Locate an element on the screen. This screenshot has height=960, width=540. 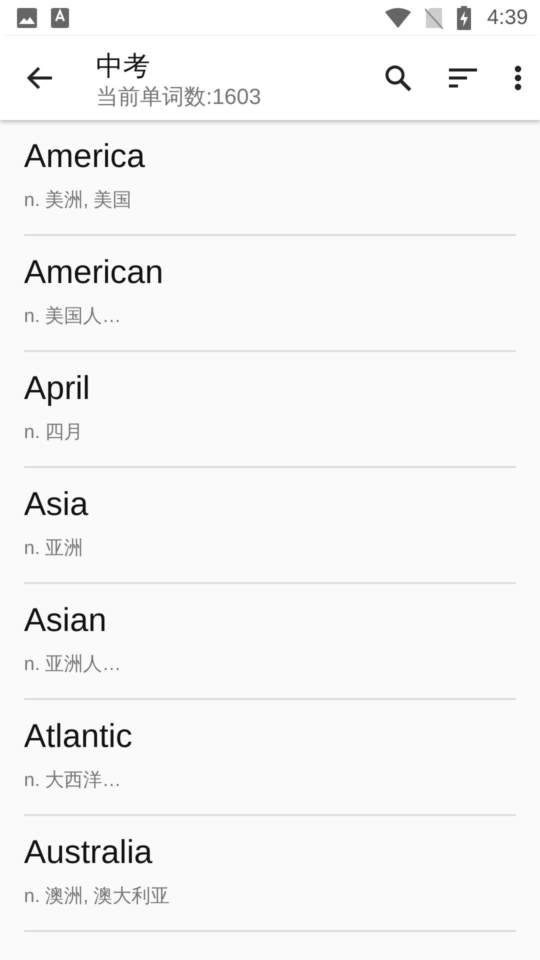
battery-charging-icon is located at coordinates (464, 18).